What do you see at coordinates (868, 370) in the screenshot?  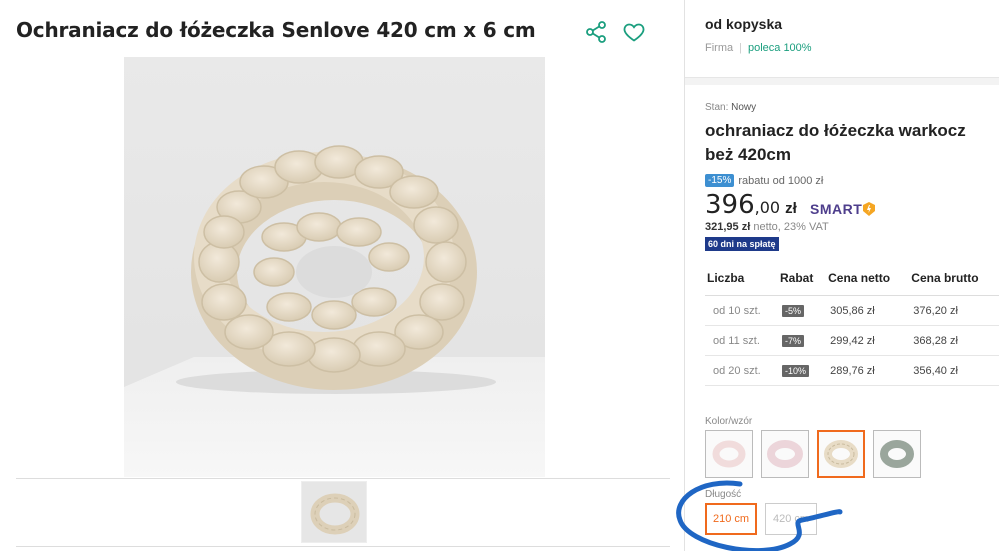 I see `tier-net-price: 289,76 zł` at bounding box center [868, 370].